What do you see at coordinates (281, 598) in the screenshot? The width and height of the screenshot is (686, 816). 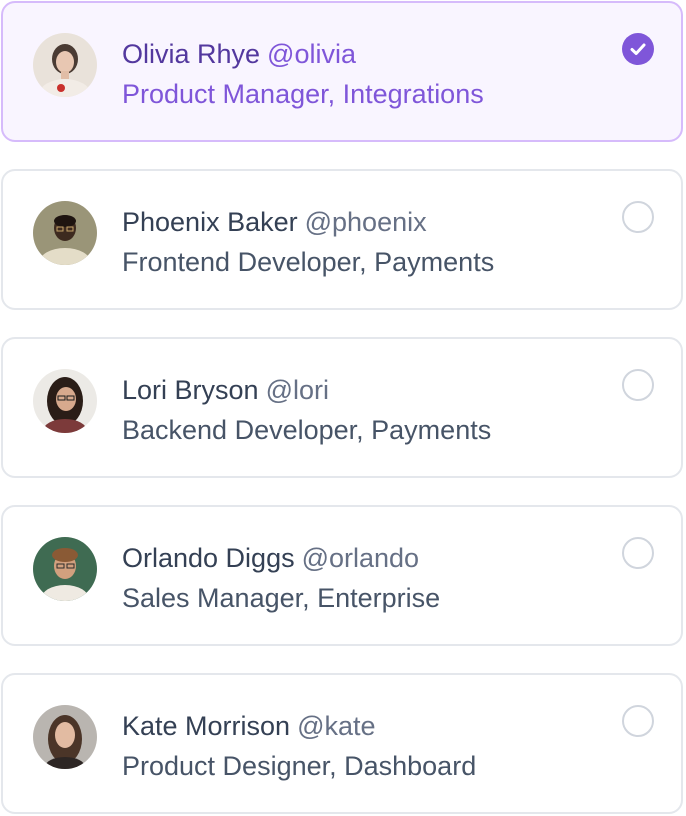 I see `member-role: Sales Manager, Enterprise` at bounding box center [281, 598].